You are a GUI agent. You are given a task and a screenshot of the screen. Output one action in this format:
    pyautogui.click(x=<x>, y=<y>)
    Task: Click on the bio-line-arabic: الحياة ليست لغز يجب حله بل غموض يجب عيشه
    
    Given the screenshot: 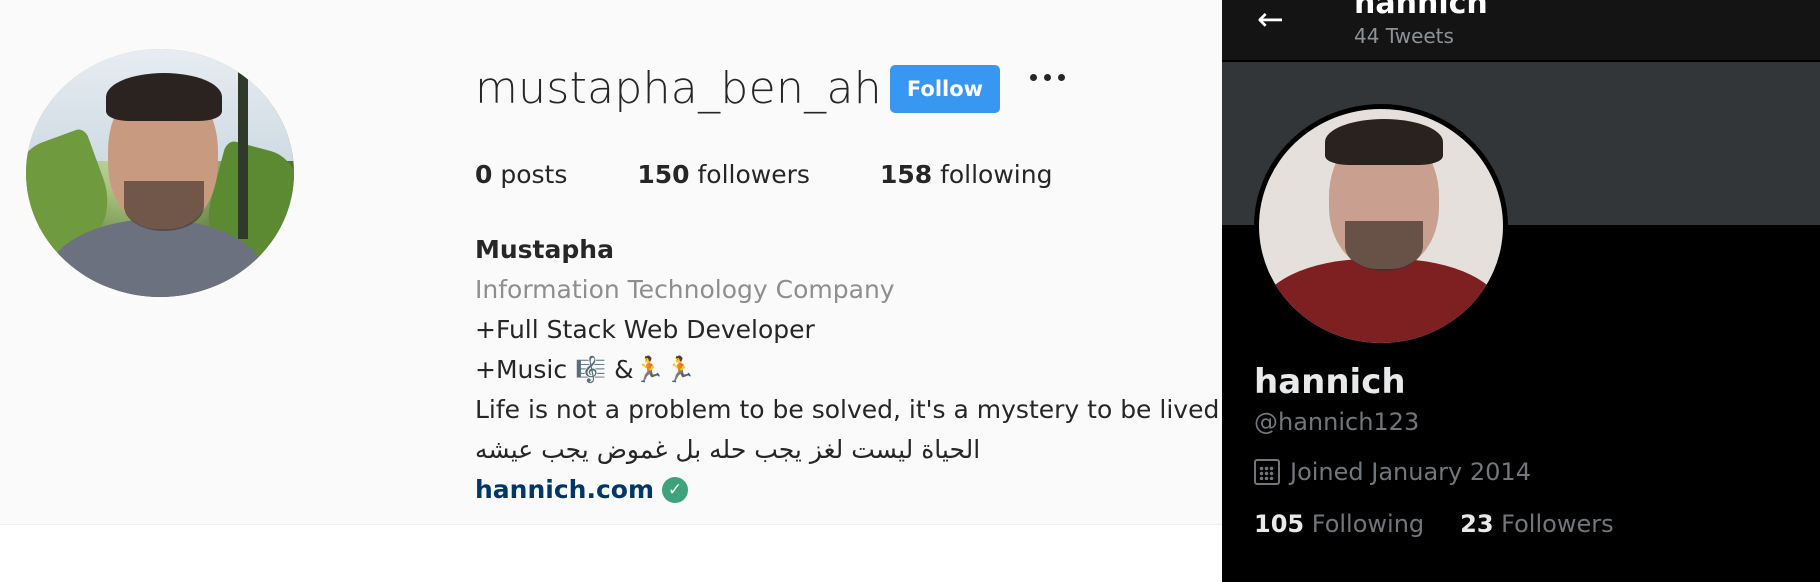 What is the action you would take?
    pyautogui.click(x=728, y=449)
    